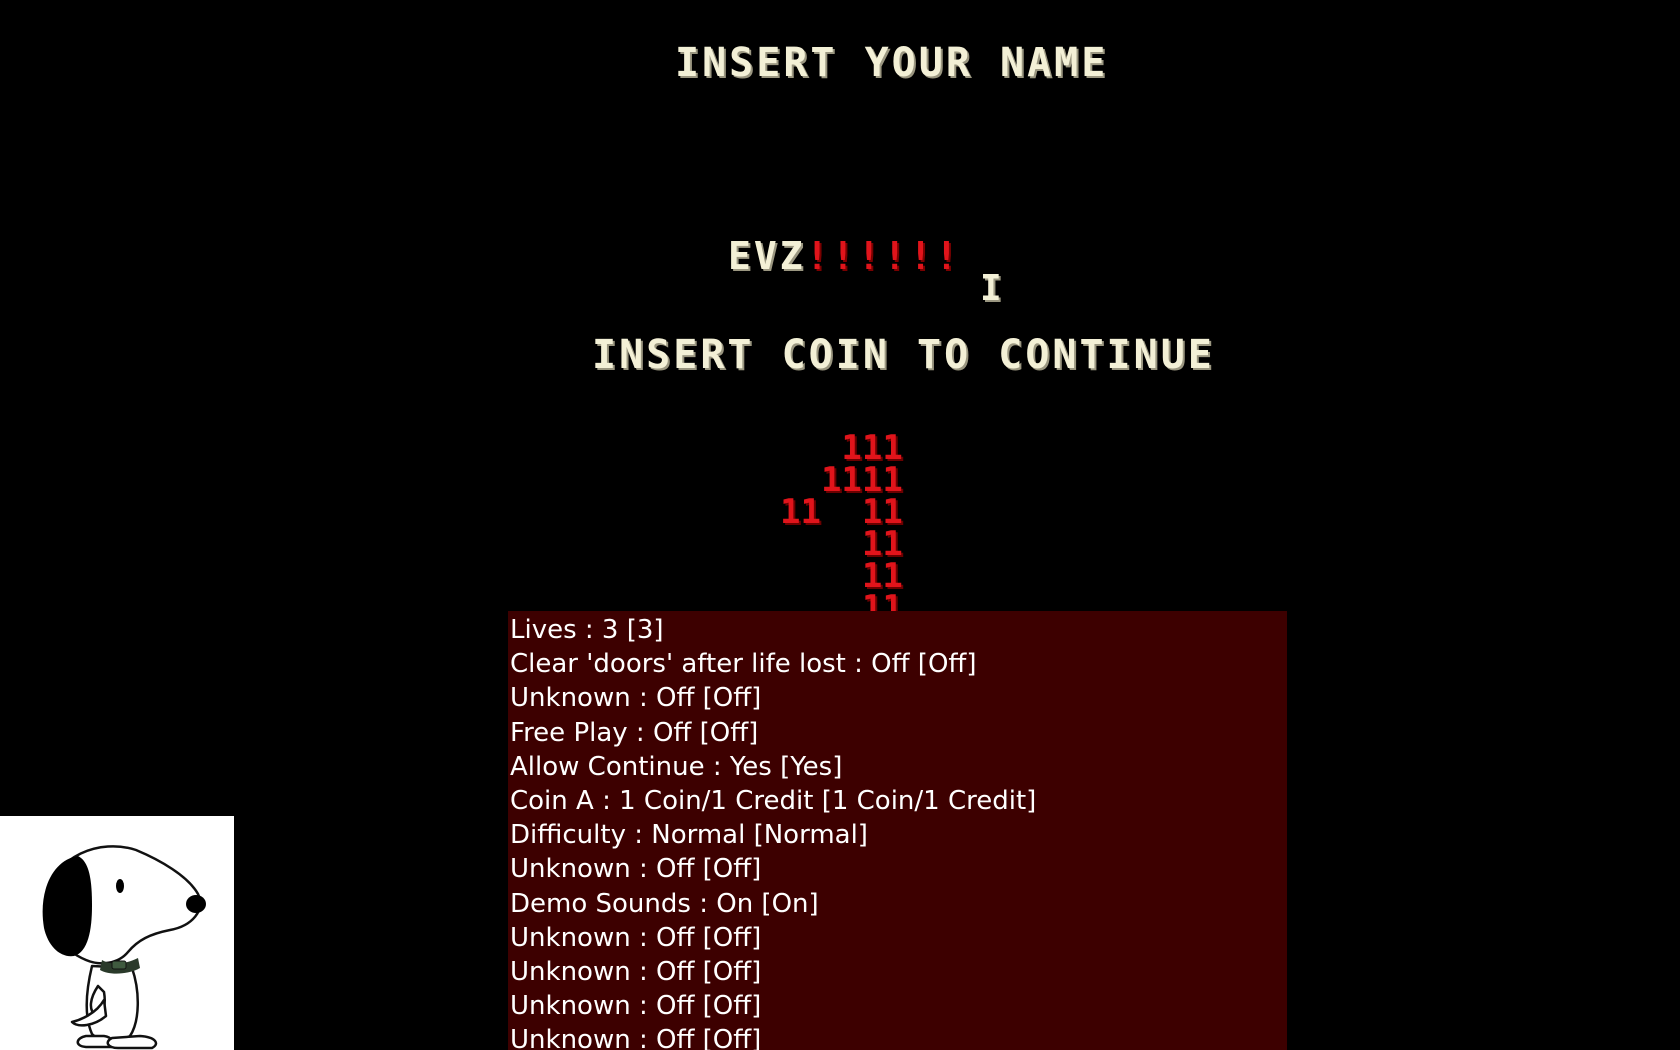 This screenshot has height=1050, width=1680. I want to click on name-cursor: I, so click(992, 288).